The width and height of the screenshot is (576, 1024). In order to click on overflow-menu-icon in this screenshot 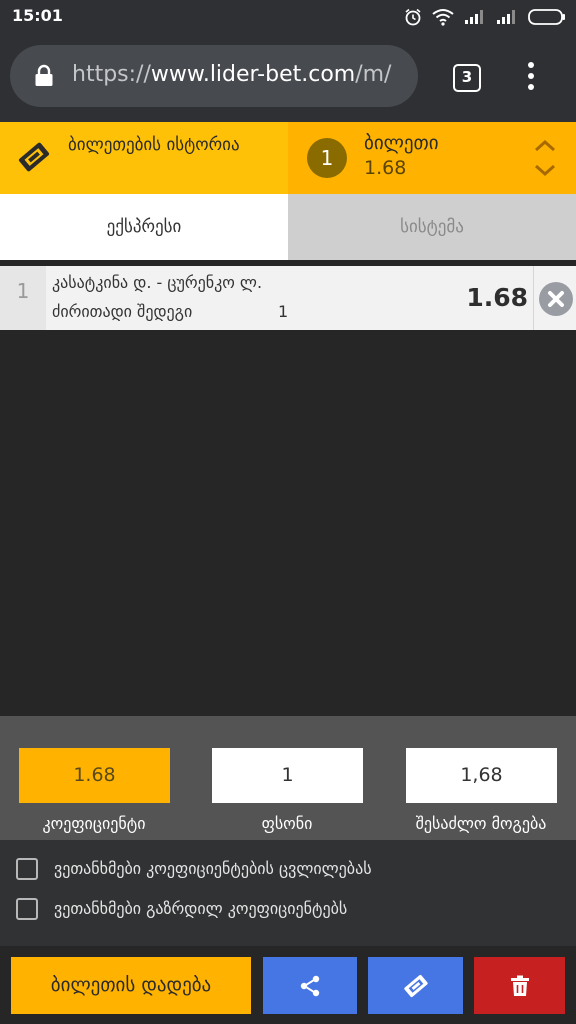, I will do `click(531, 78)`.